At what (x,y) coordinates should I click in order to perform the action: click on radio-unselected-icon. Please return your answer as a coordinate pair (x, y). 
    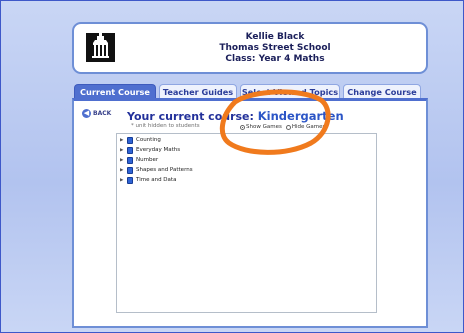
    Looking at the image, I should click on (288, 127).